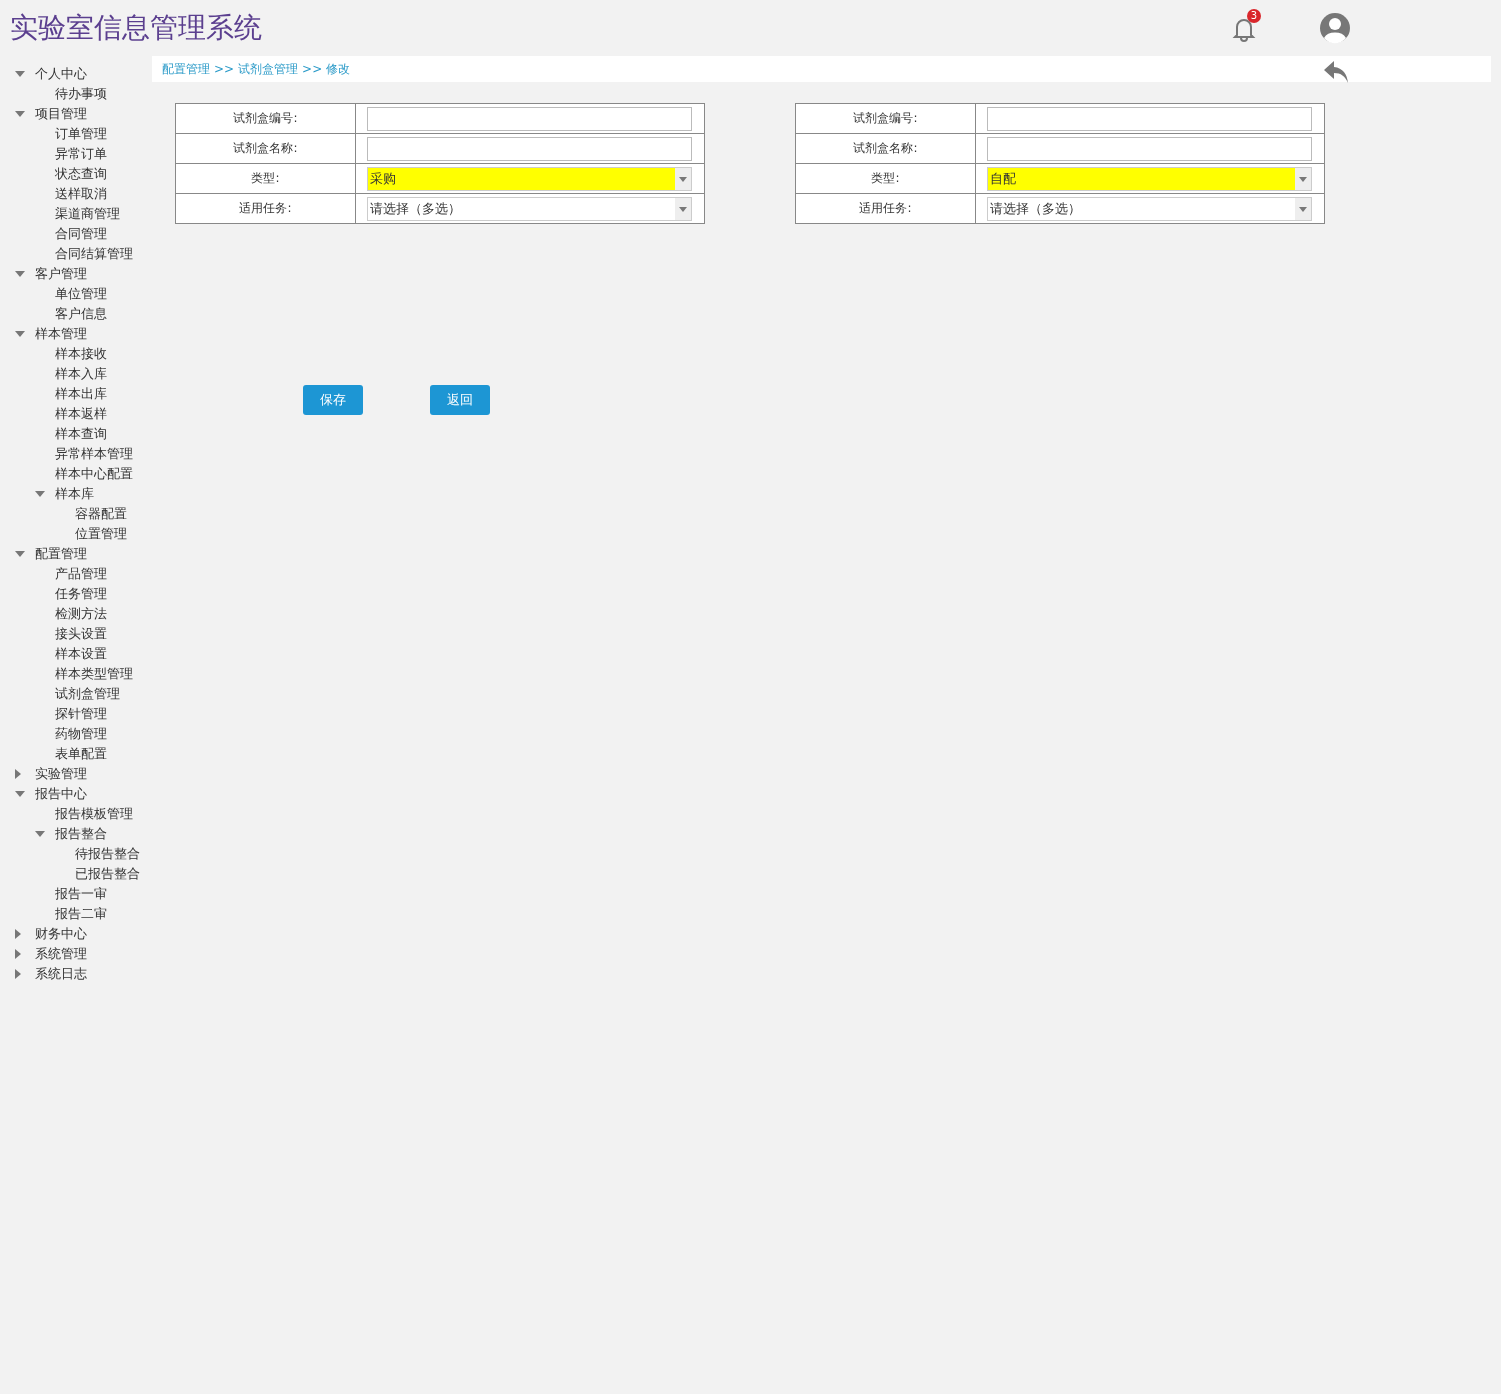 The width and height of the screenshot is (1501, 1394). I want to click on sidebar-item: 系统日志, so click(61, 974).